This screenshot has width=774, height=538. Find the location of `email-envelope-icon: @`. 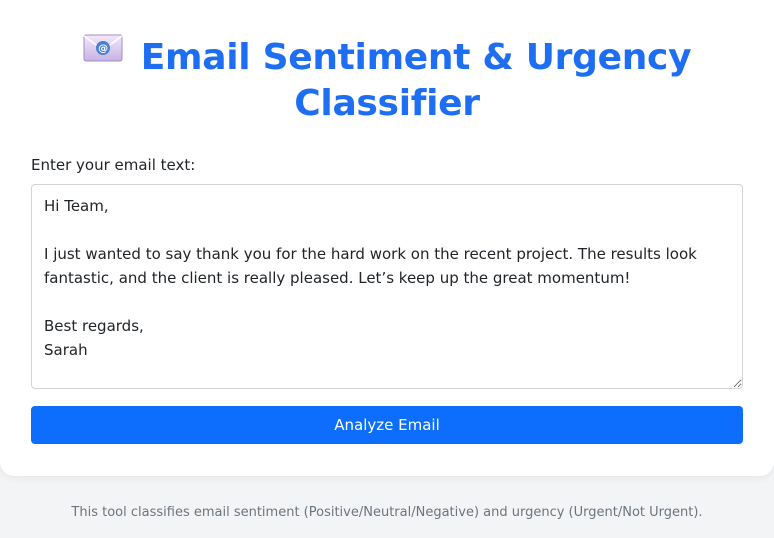

email-envelope-icon: @ is located at coordinates (103, 48).